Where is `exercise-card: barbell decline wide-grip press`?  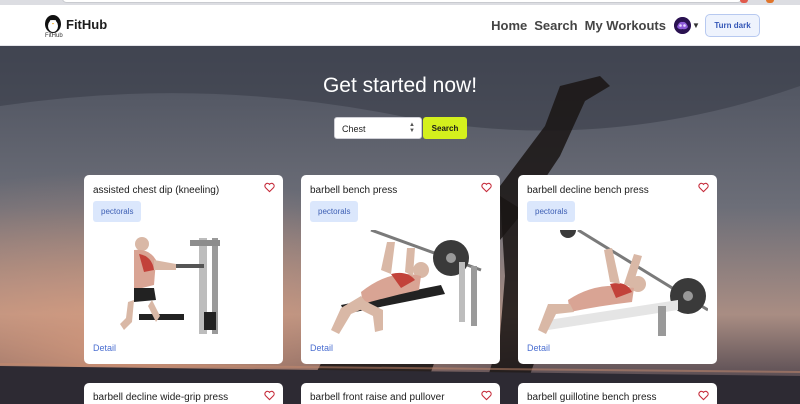 exercise-card: barbell decline wide-grip press is located at coordinates (183, 393).